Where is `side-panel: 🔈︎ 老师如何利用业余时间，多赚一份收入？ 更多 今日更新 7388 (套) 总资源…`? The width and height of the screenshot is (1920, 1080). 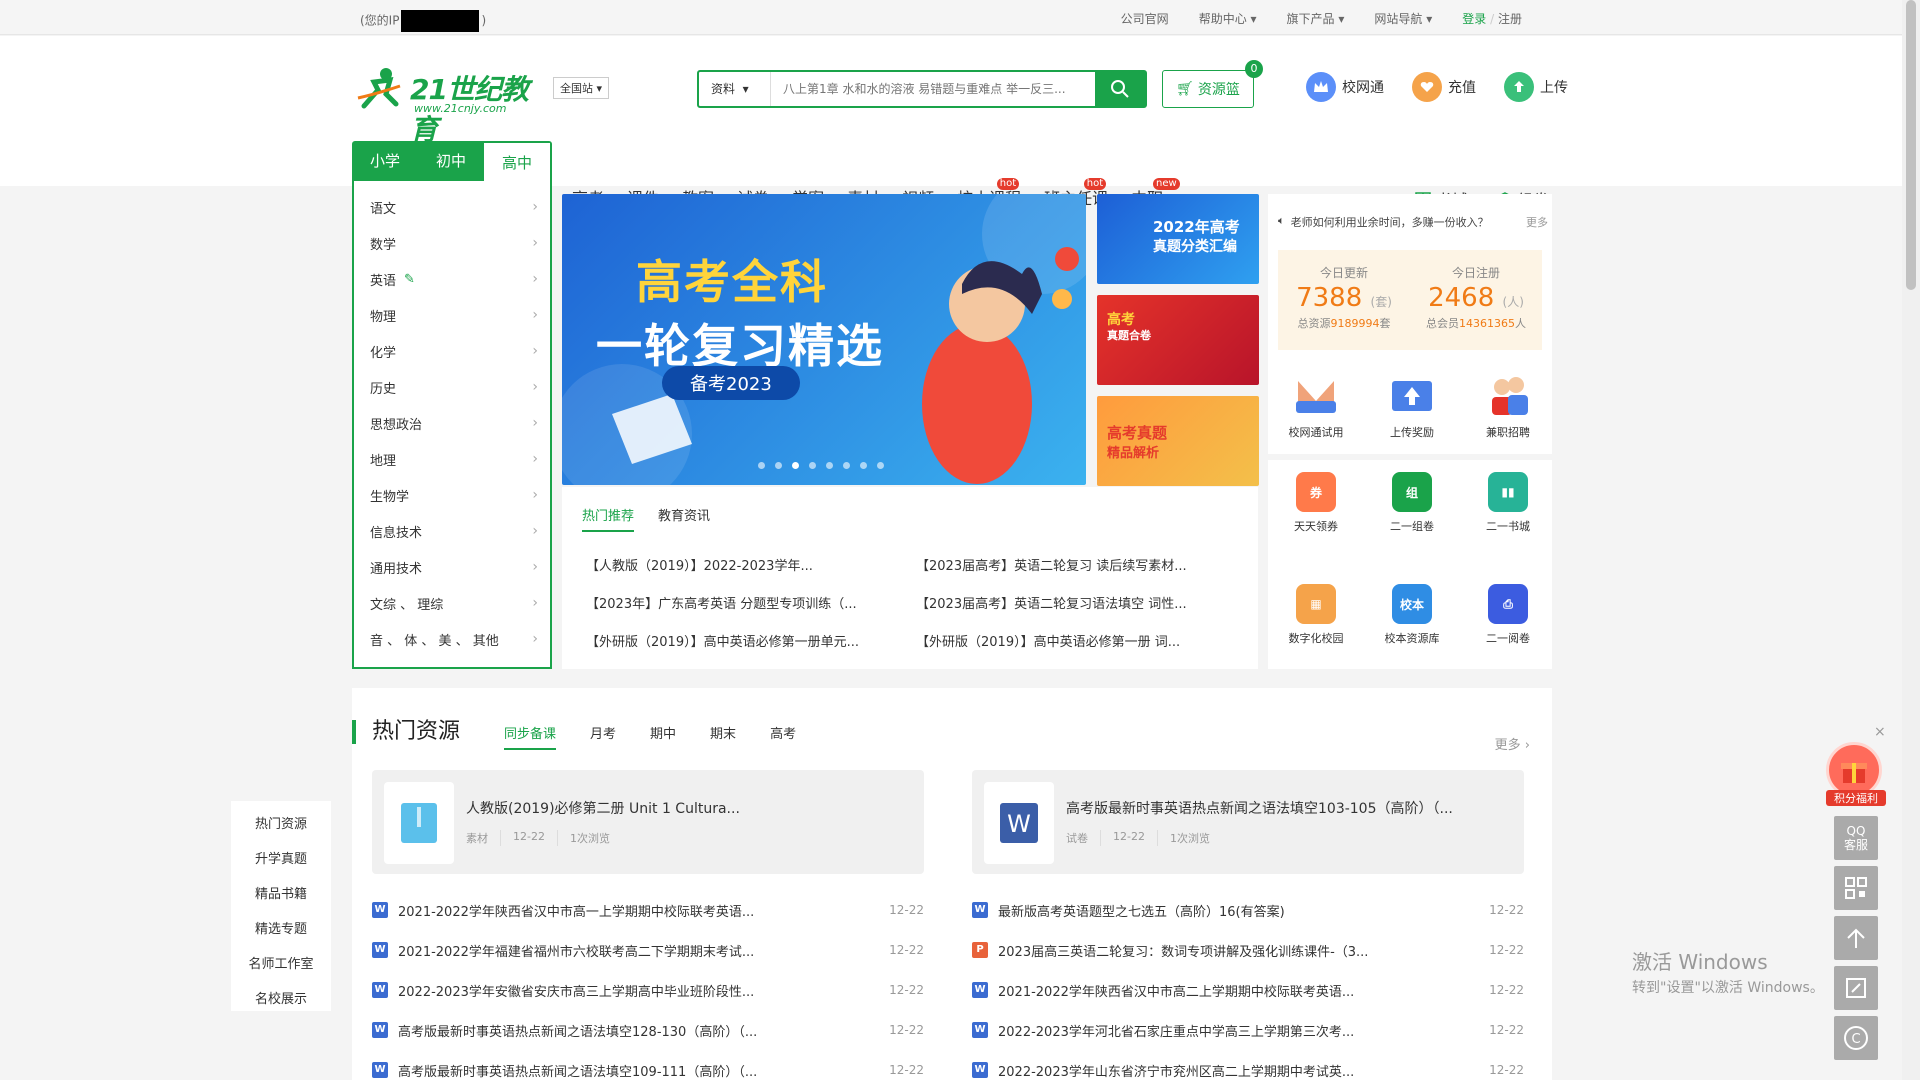 side-panel: 🔈︎ 老师如何利用业余时间，多赚一份收入？ 更多 今日更新 7388 (套) 总资源… is located at coordinates (1410, 431).